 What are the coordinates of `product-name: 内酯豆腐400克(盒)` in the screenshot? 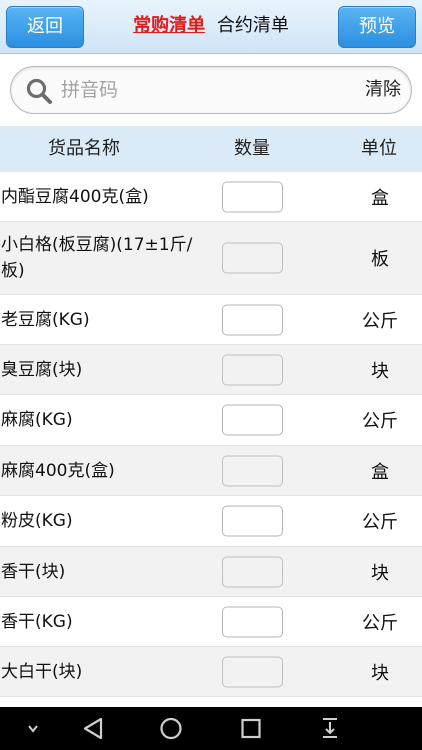 It's located at (75, 196).